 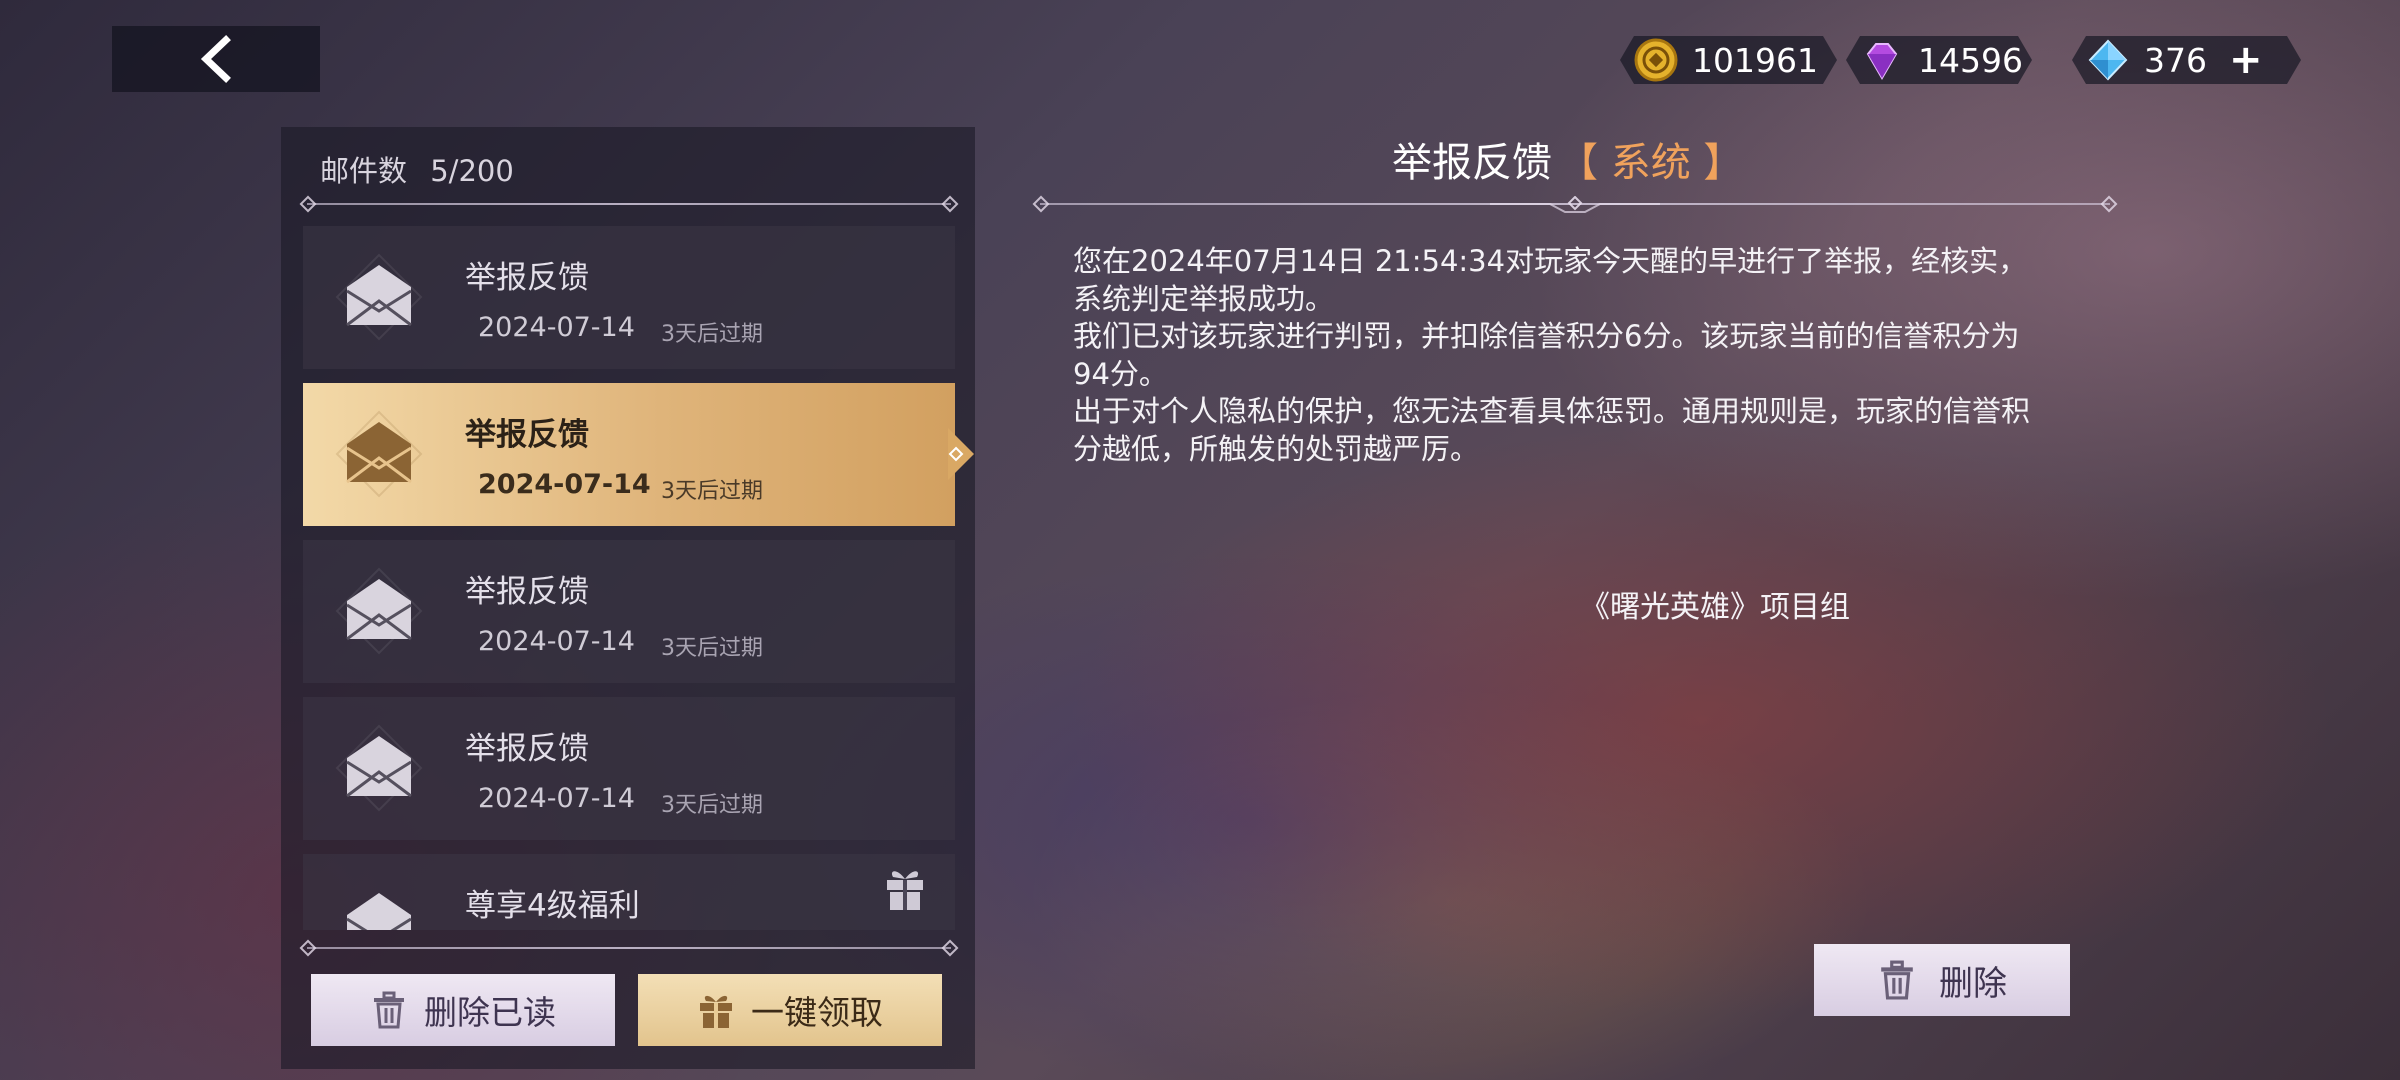 I want to click on gold-value: 101961, so click(x=1755, y=60).